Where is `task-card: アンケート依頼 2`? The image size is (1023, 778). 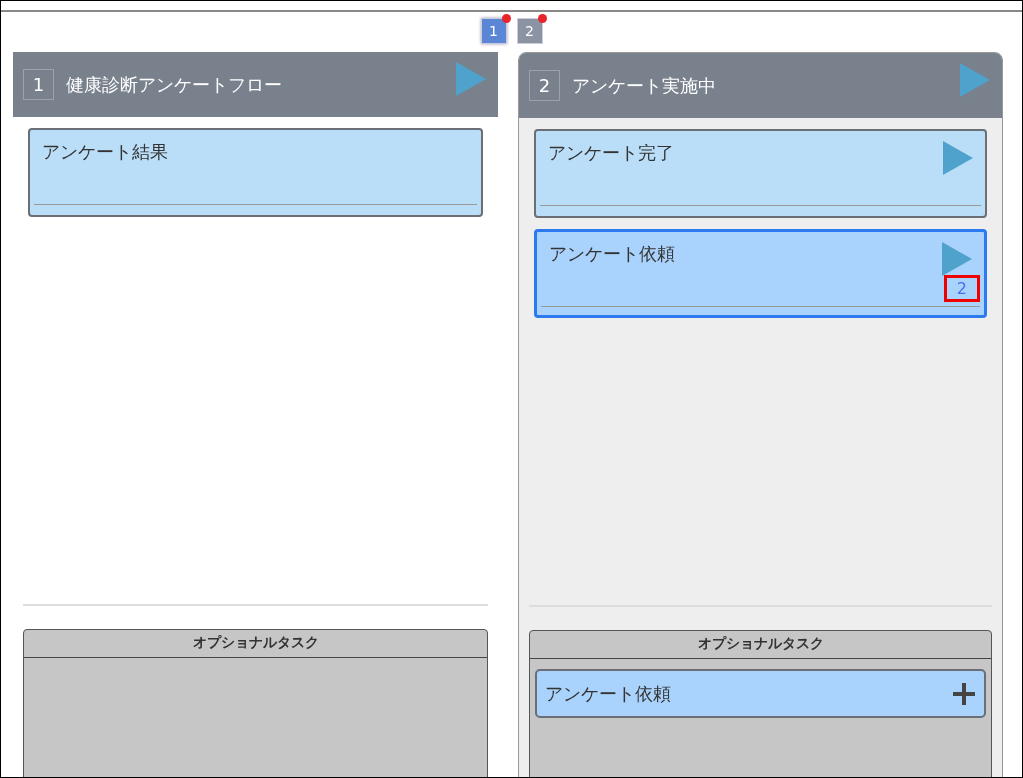
task-card: アンケート依頼 2 is located at coordinates (760, 273).